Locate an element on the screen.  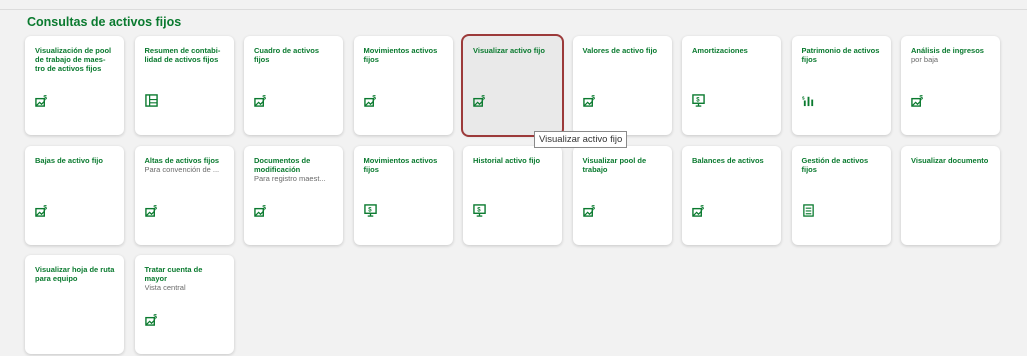
tile-visualizar-documento: Visualizar documento is located at coordinates (950, 195).